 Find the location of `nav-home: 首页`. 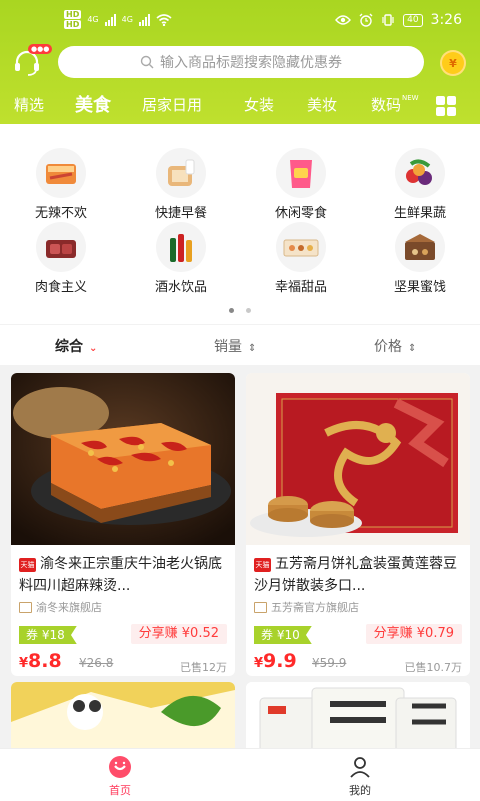

nav-home: 首页 is located at coordinates (120, 776).